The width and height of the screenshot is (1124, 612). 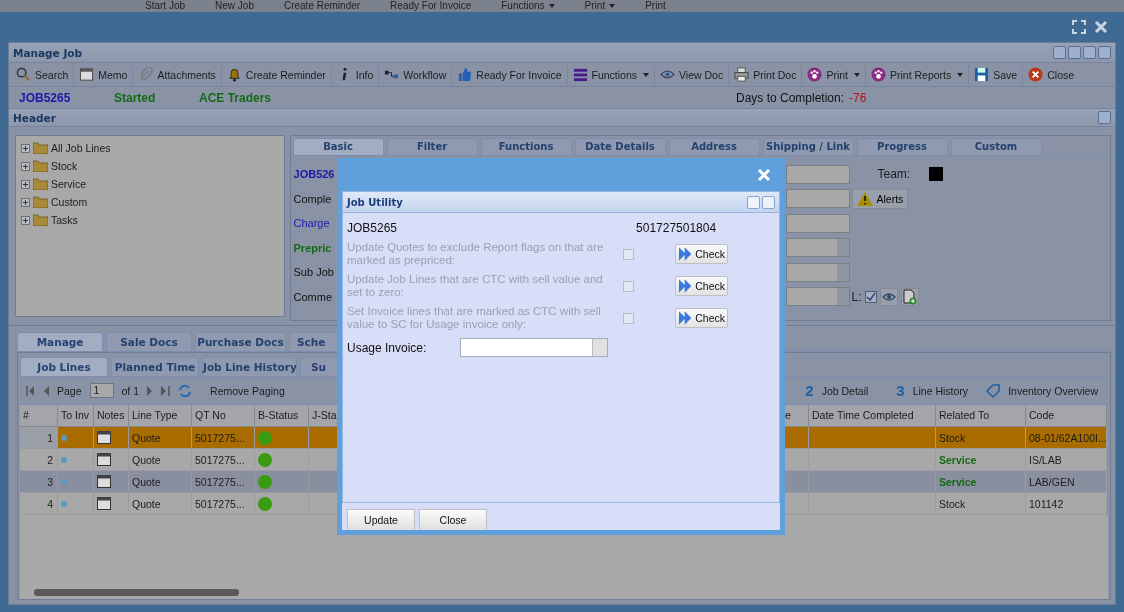 What do you see at coordinates (918, 74) in the screenshot?
I see `toolbar-button: Print Reports` at bounding box center [918, 74].